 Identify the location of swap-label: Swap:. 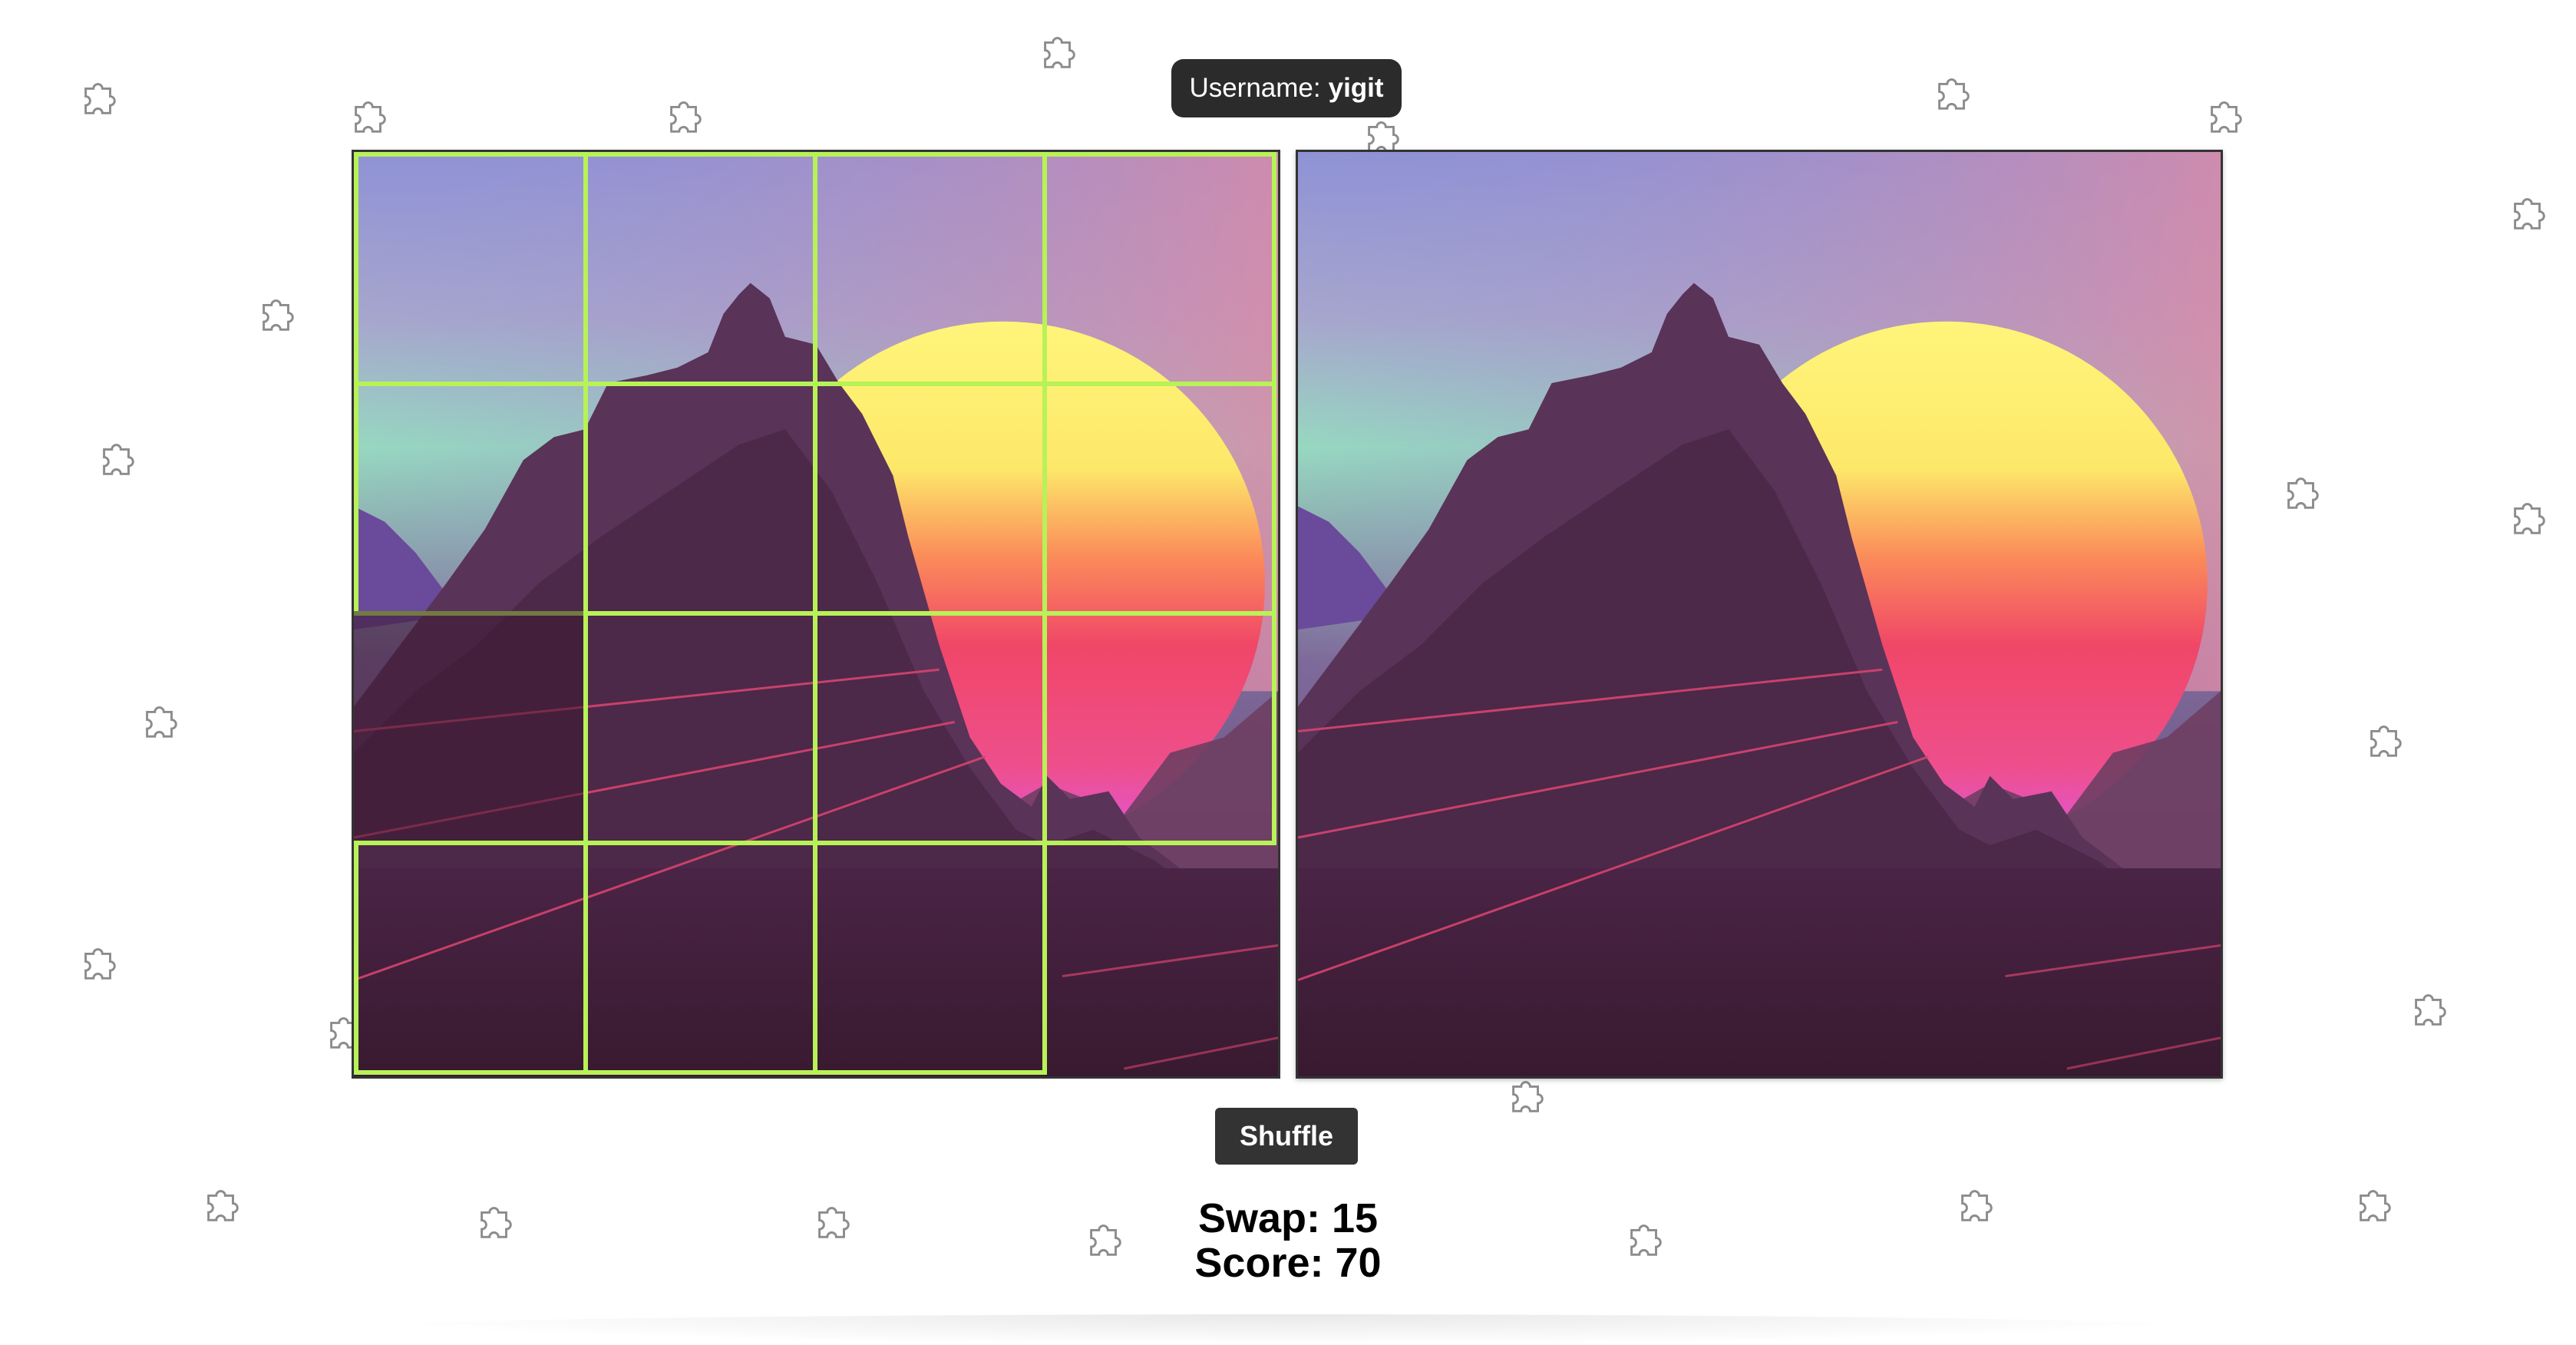
(1258, 1218).